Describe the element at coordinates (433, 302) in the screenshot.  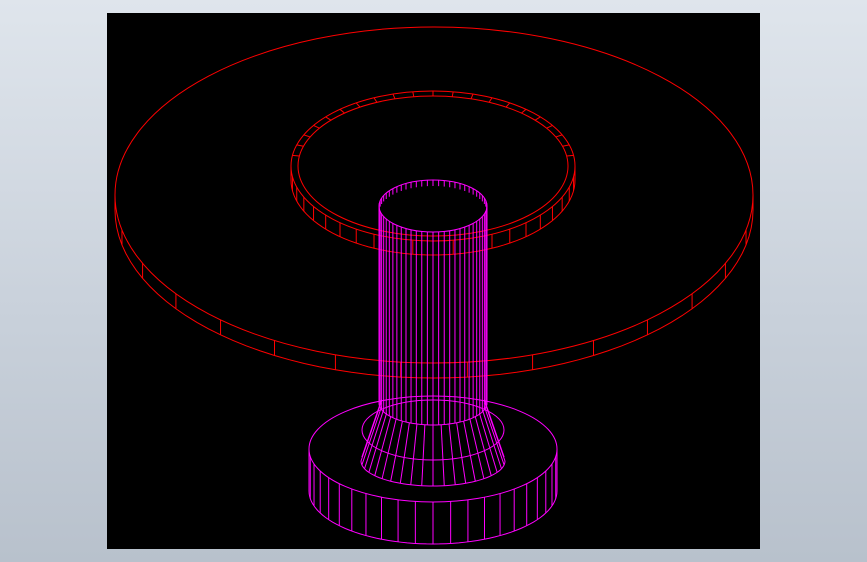
I see `shaft-cylinder` at that location.